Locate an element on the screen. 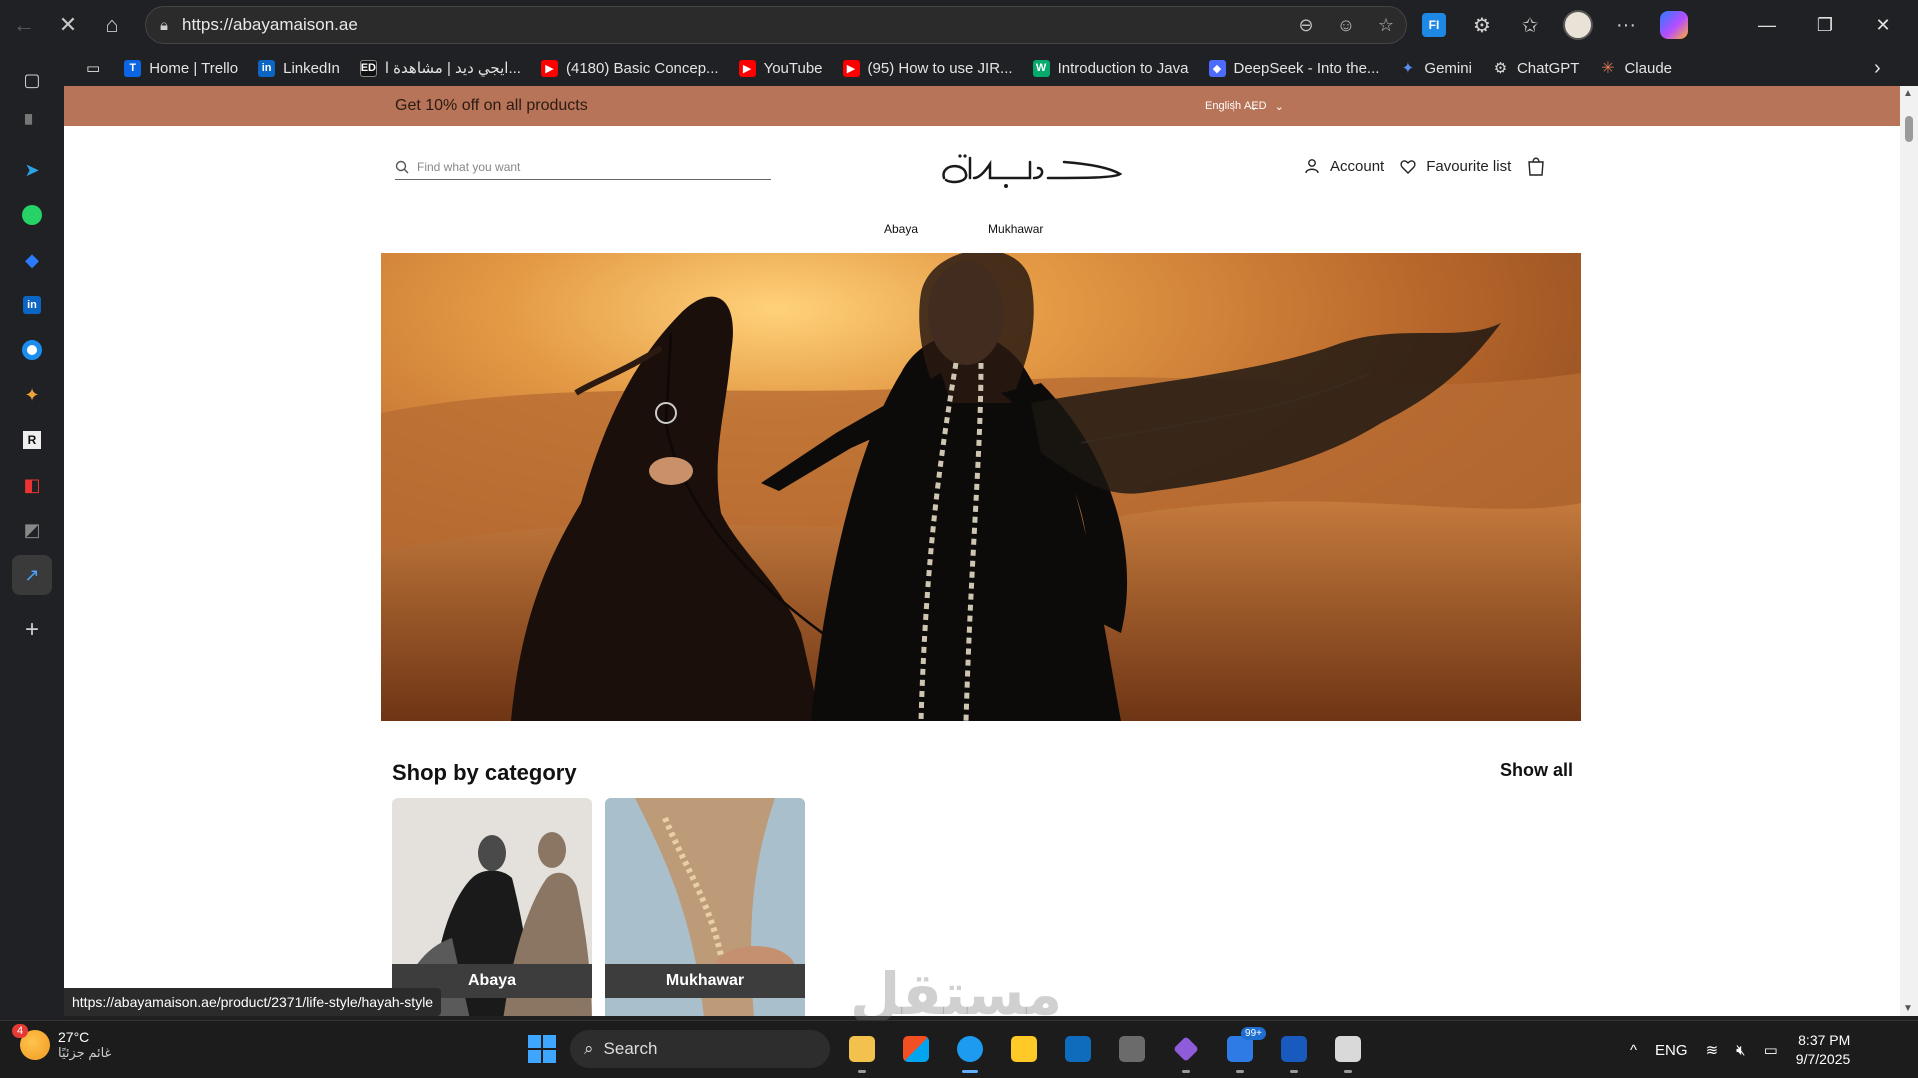  reading-mode-icon: ☺︎ is located at coordinates (1346, 25).